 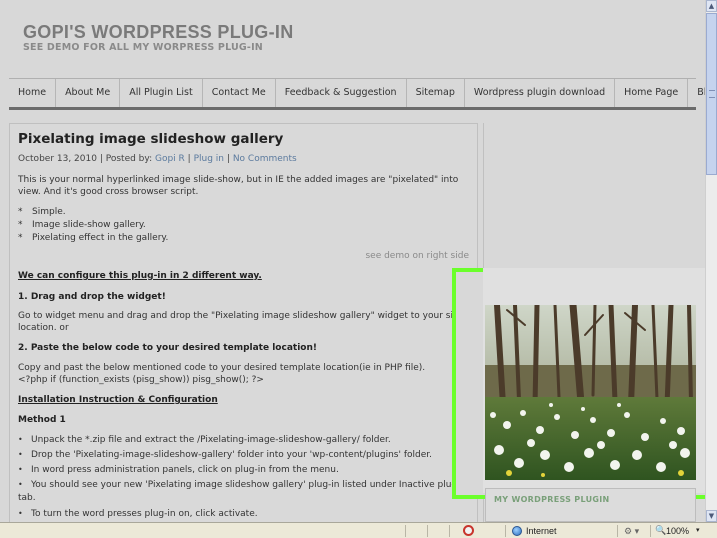 What do you see at coordinates (239, 93) in the screenshot?
I see `nav-item-contact-me: Contact Me` at bounding box center [239, 93].